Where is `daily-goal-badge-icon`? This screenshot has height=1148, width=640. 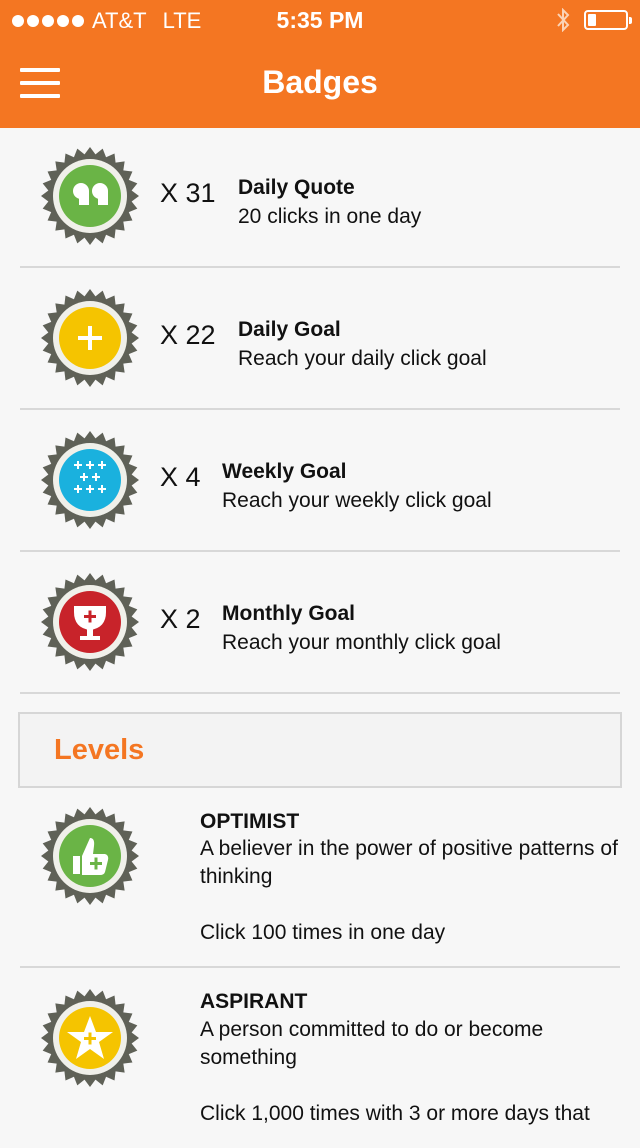 daily-goal-badge-icon is located at coordinates (90, 338).